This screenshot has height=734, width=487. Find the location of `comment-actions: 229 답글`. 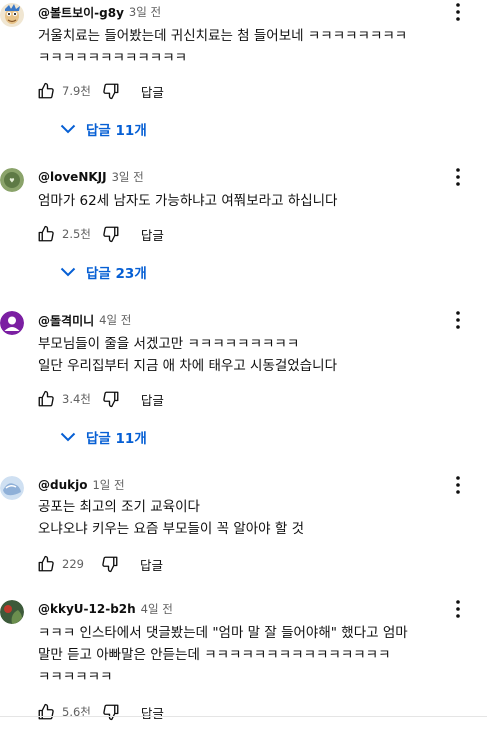

comment-actions: 229 답글 is located at coordinates (99, 564).